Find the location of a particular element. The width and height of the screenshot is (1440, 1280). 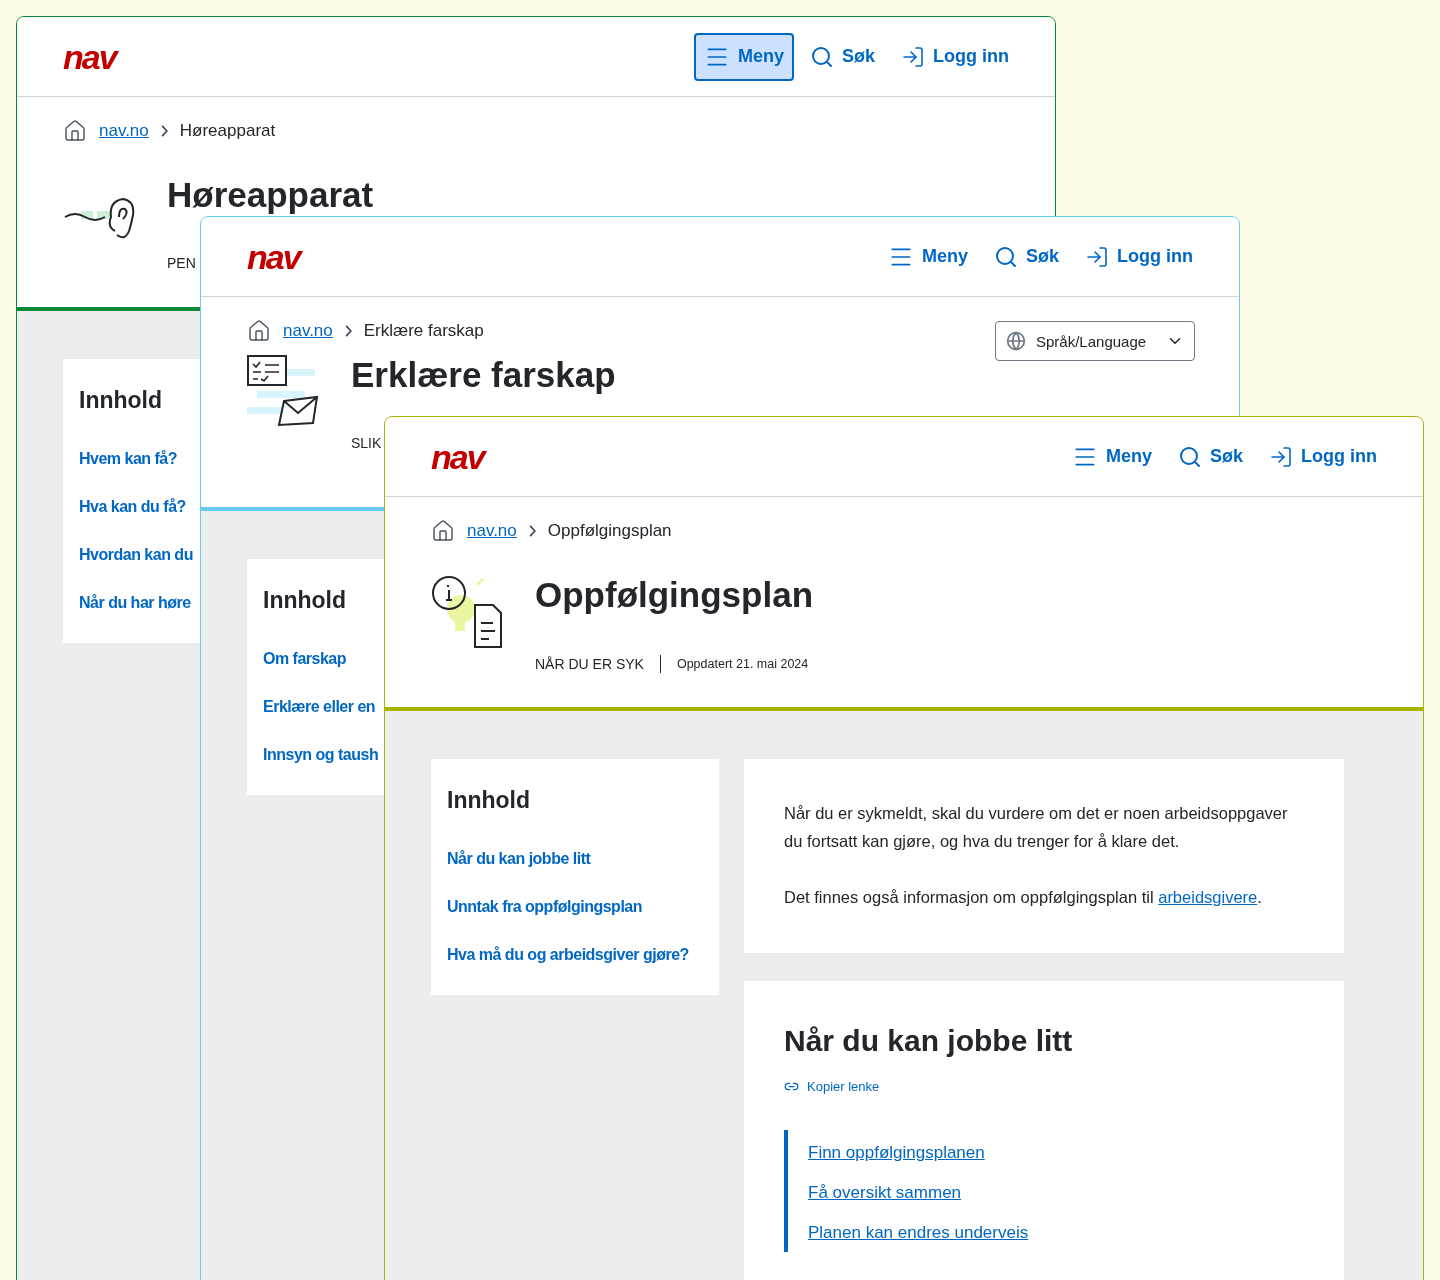

toc-link: Når du kan jobbe litt is located at coordinates (519, 859).